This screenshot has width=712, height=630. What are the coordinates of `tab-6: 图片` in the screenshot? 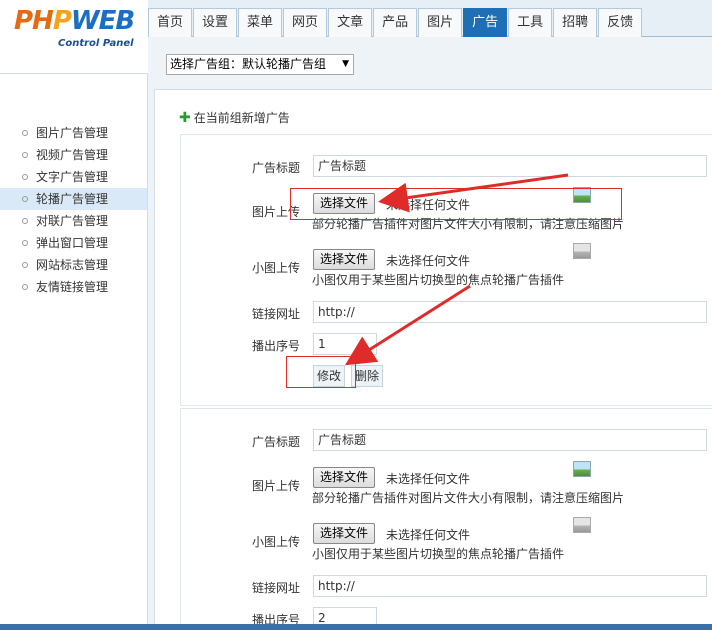 It's located at (440, 22).